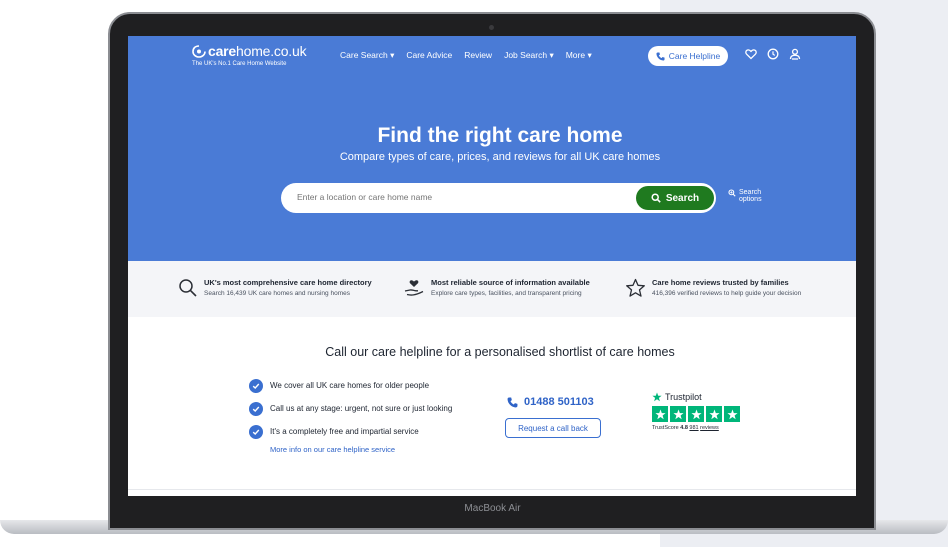  Describe the element at coordinates (447, 197) in the screenshot. I see `search-input` at that location.